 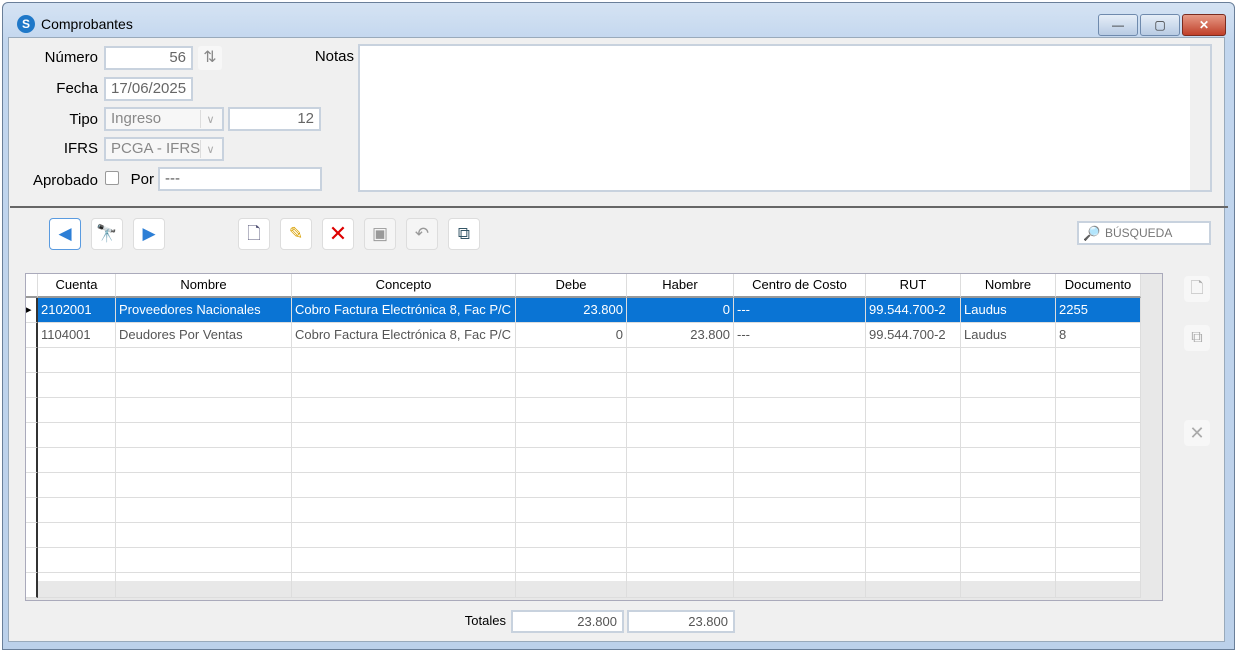 I want to click on aprobado-checkbox, so click(x=112, y=178).